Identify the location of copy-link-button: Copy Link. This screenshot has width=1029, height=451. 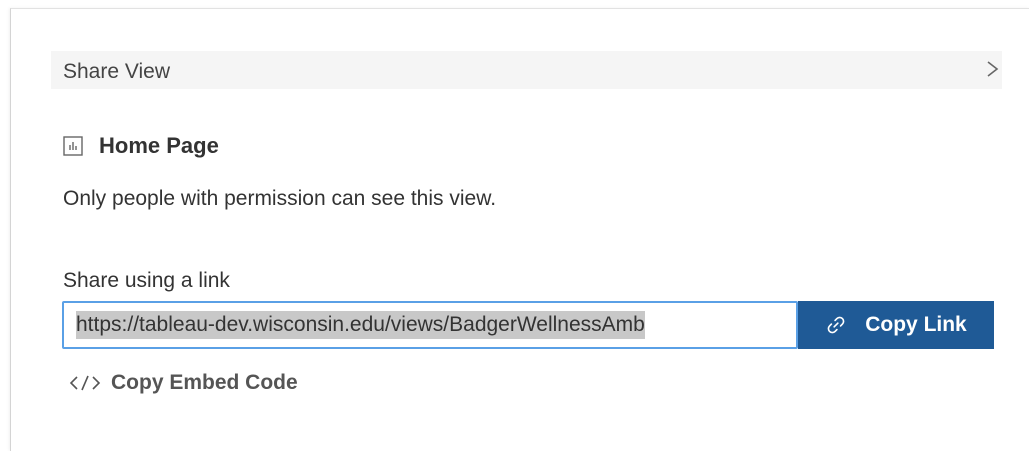
(896, 325).